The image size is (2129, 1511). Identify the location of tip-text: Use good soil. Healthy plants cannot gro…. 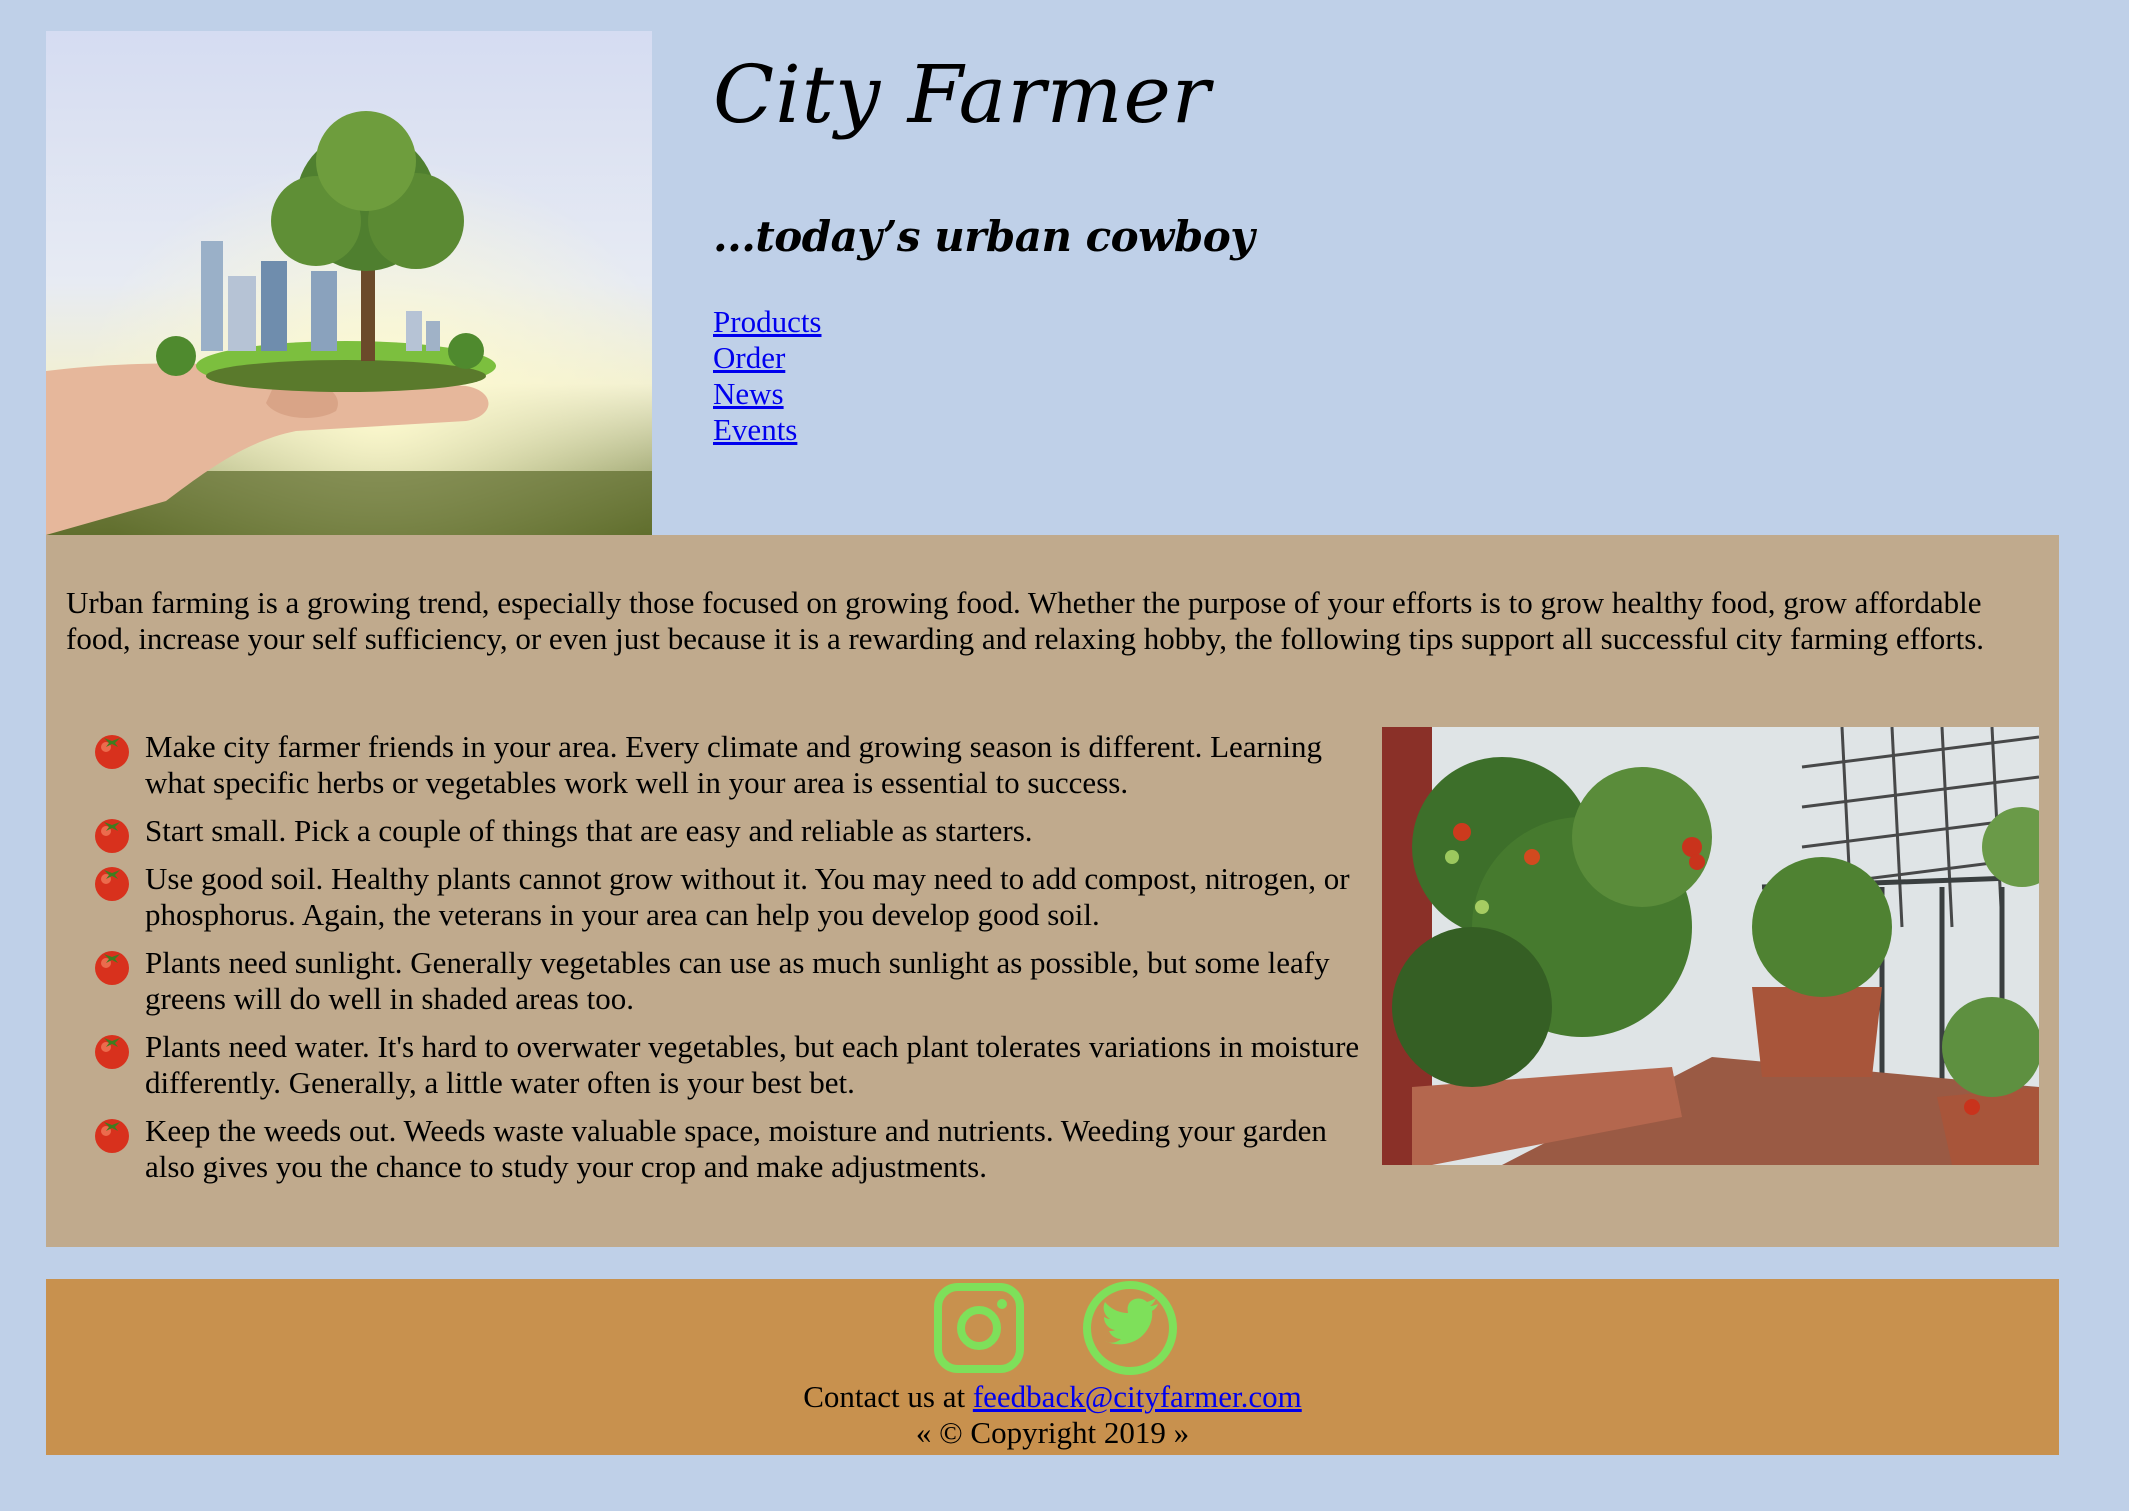
(747, 896).